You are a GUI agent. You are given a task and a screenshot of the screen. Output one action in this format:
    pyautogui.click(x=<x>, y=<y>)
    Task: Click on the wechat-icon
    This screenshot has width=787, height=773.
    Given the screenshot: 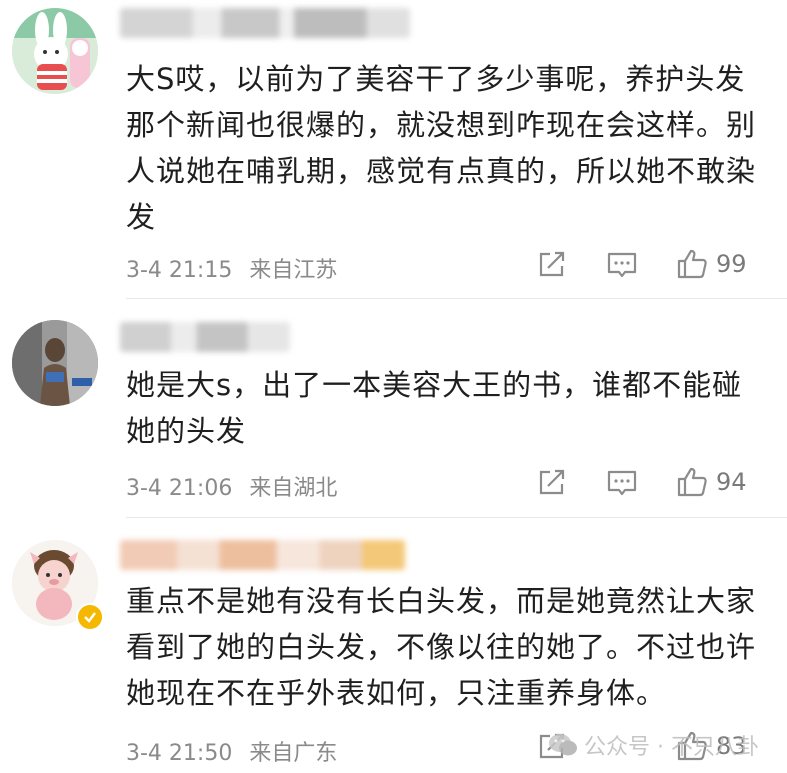 What is the action you would take?
    pyautogui.click(x=563, y=745)
    